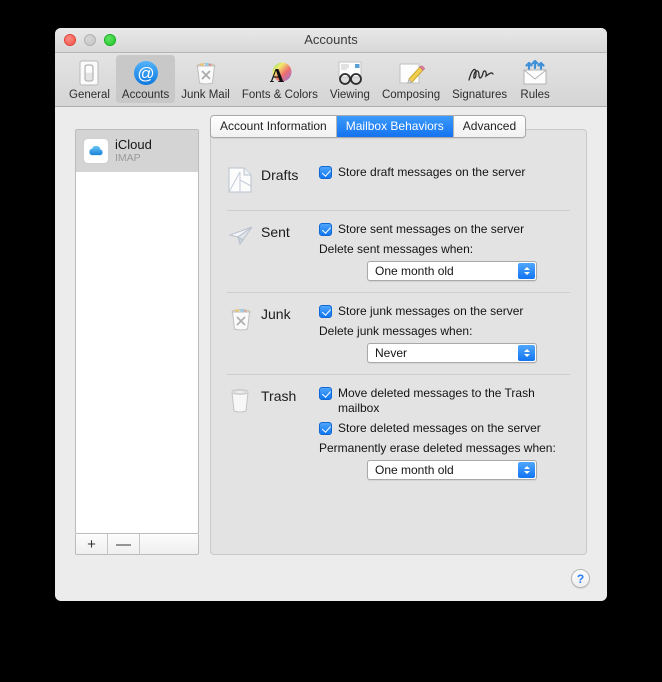 Image resolution: width=662 pixels, height=682 pixels. Describe the element at coordinates (391, 353) in the screenshot. I see `popup-value: Never` at that location.